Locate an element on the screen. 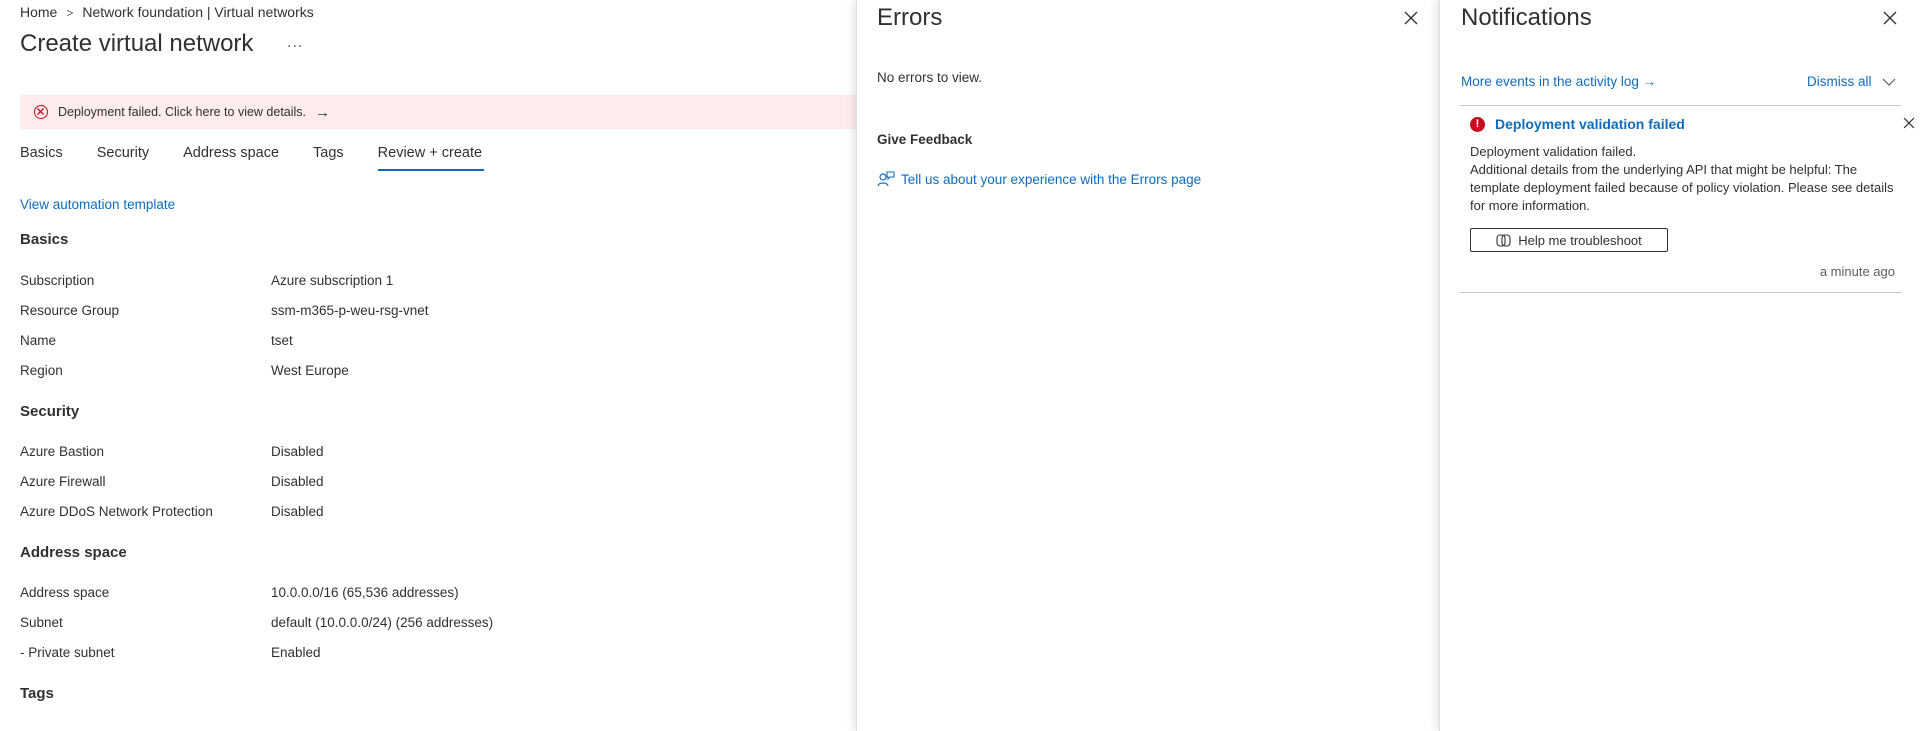  help-button-label: Help me troubleshoot is located at coordinates (1580, 240).